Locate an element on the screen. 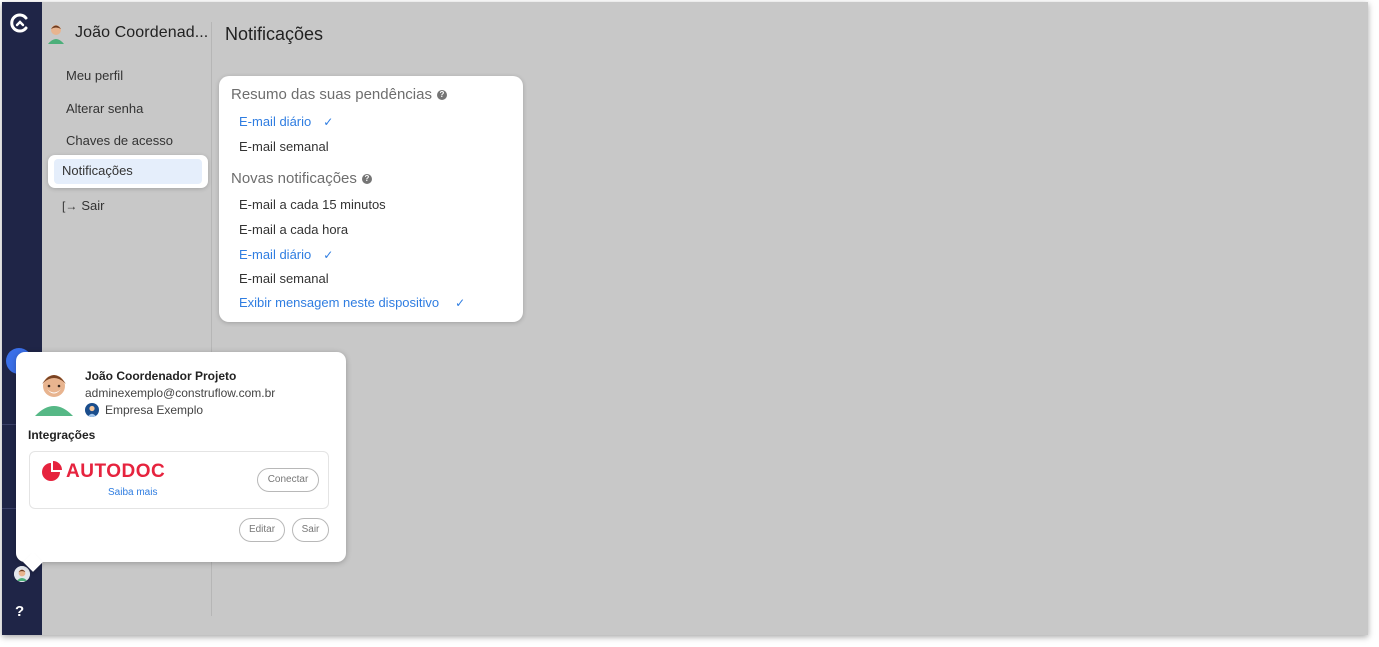  option-label: E-mail a cada 15 minutos is located at coordinates (312, 204).